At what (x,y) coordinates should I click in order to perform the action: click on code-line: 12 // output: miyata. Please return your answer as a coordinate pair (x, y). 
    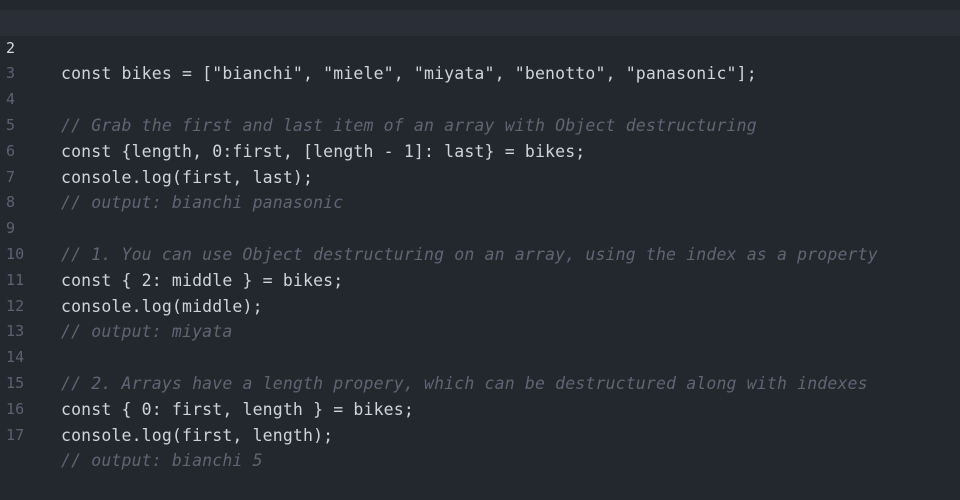
    Looking at the image, I should click on (480, 305).